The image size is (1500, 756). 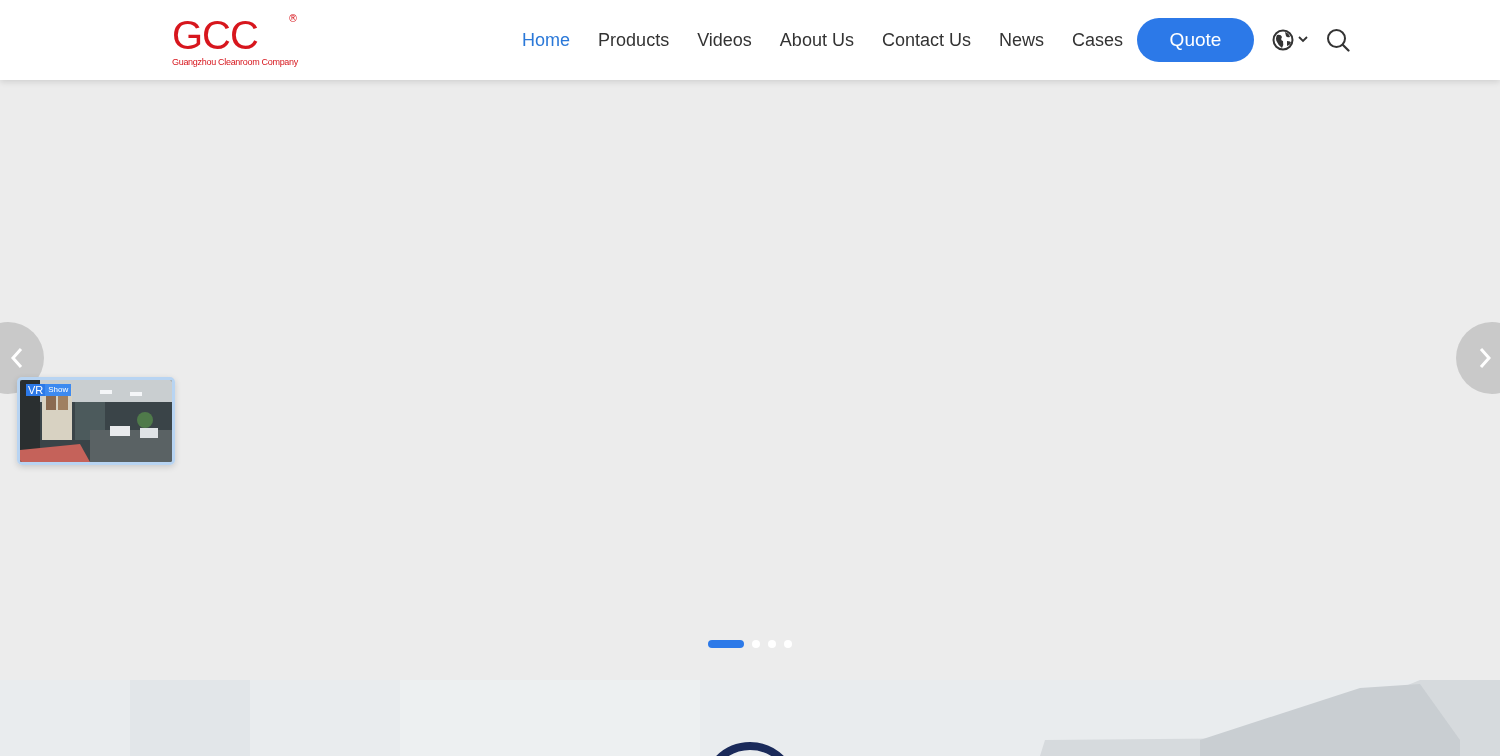 What do you see at coordinates (816, 40) in the screenshot?
I see `nav-link: About Us` at bounding box center [816, 40].